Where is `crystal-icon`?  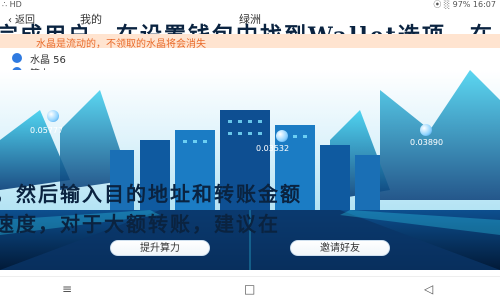
crystal-icon is located at coordinates (17, 58).